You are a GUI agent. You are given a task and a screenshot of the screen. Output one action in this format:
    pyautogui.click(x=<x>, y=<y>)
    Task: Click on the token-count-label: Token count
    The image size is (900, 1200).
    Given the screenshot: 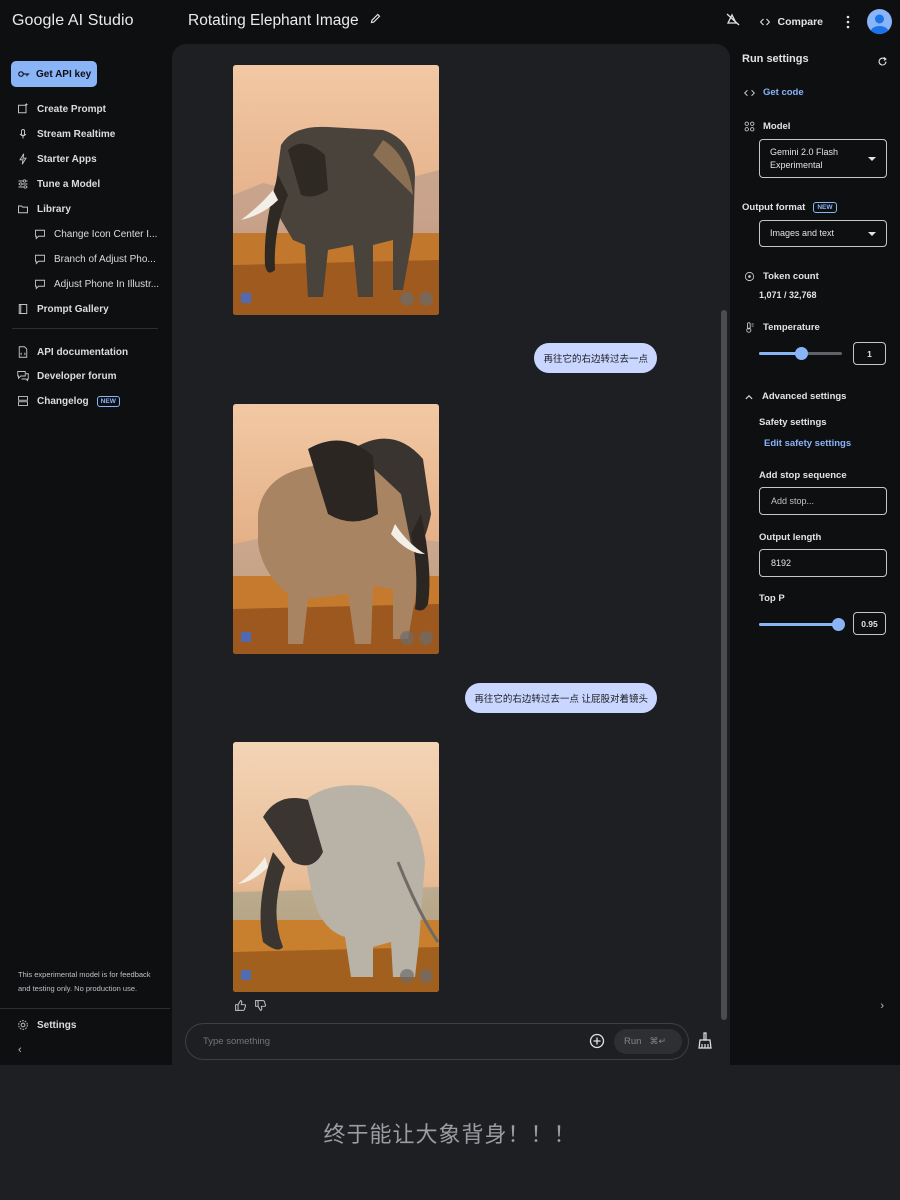 What is the action you would take?
    pyautogui.click(x=791, y=276)
    